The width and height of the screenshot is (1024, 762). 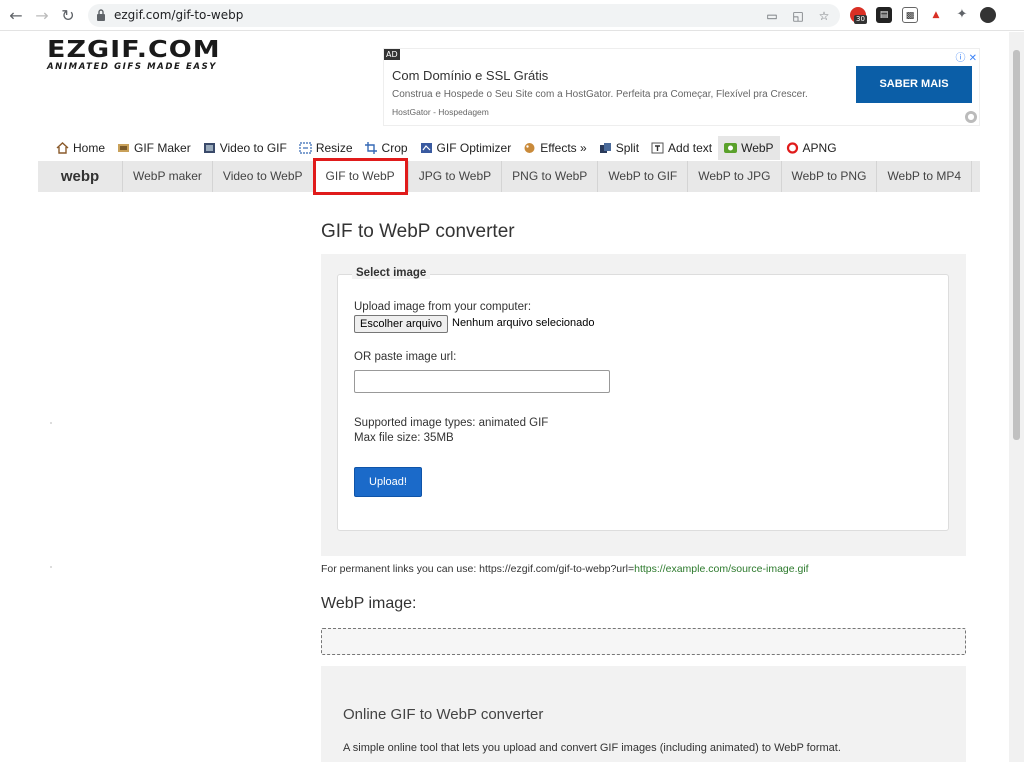 I want to click on extension-badge-icon: 30, so click(x=858, y=15).